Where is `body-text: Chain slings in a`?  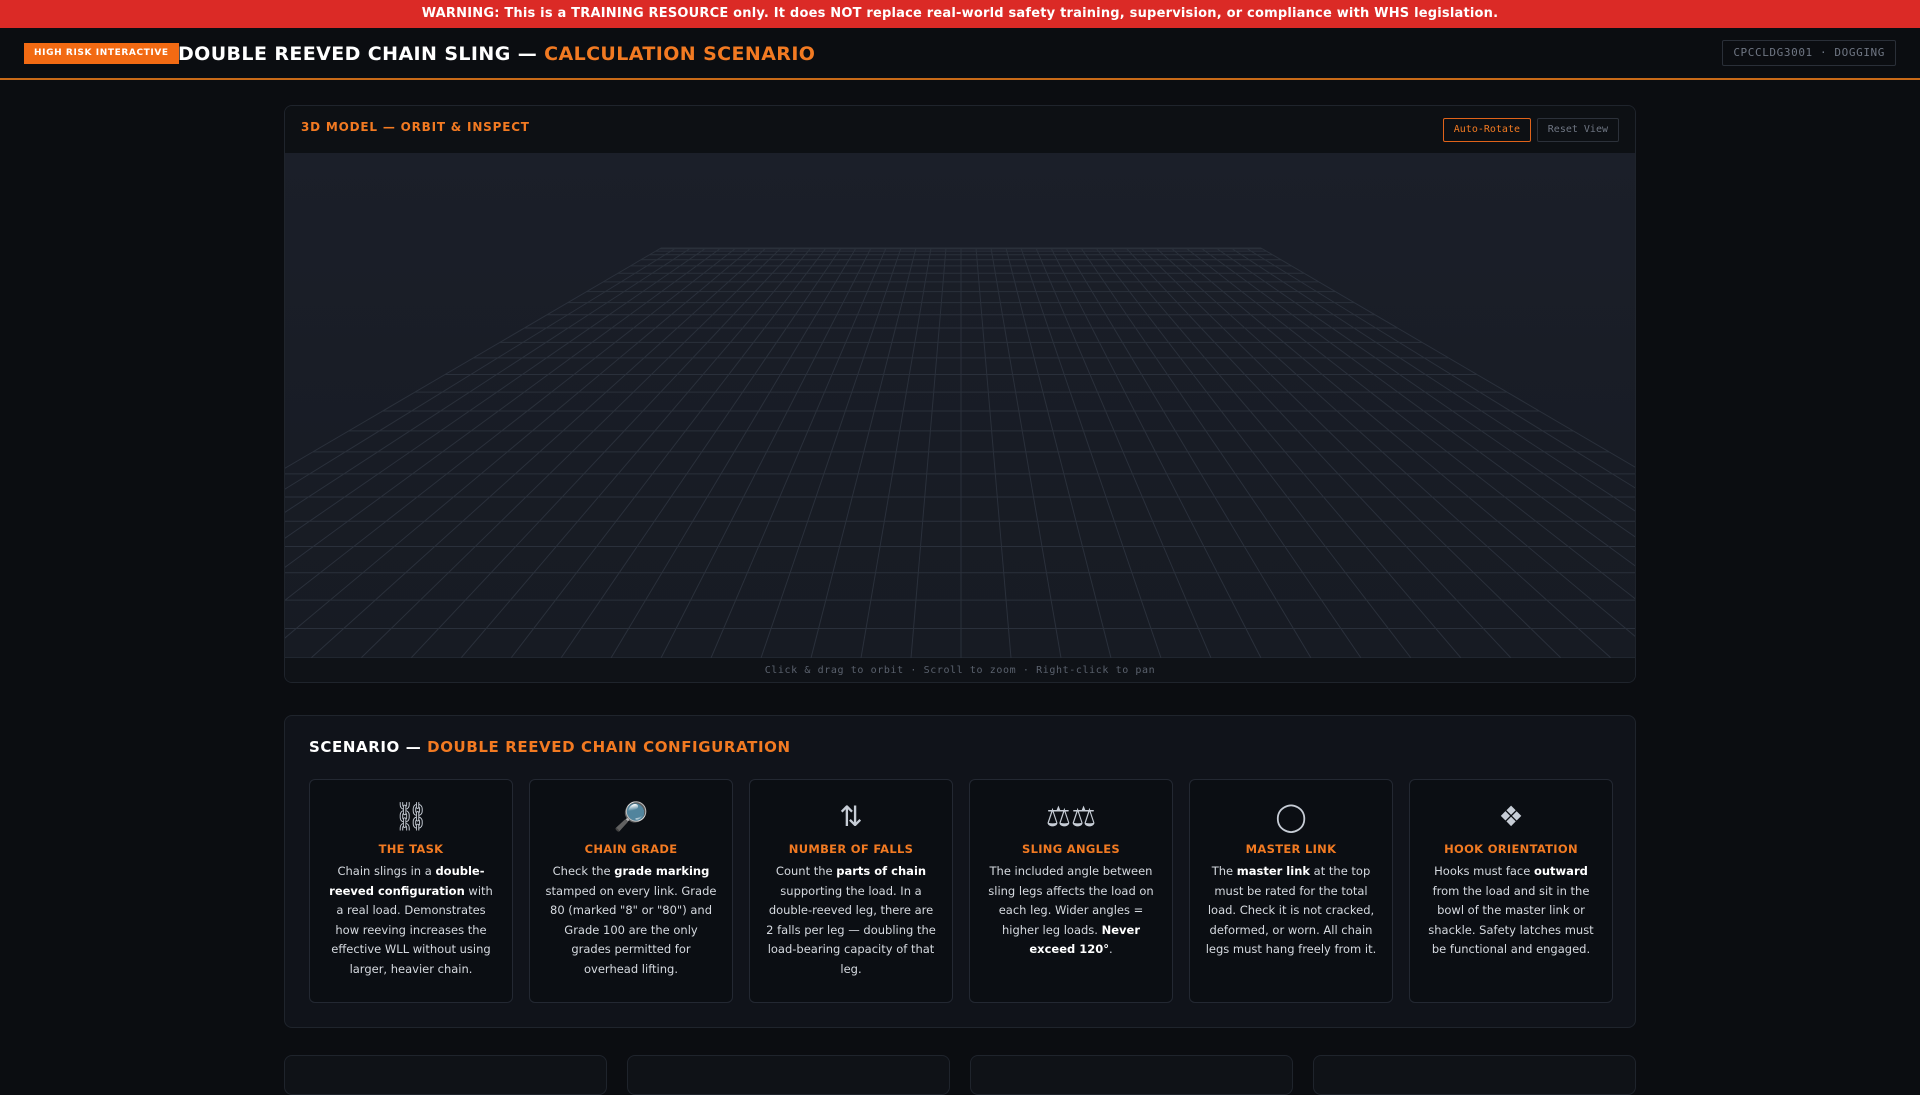 body-text: Chain slings in a is located at coordinates (386, 871).